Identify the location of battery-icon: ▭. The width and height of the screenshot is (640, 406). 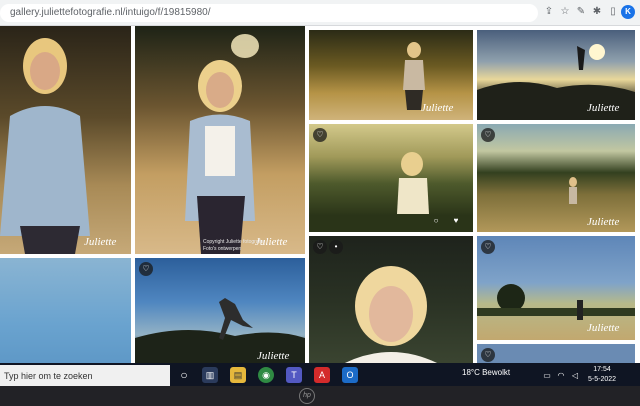
(547, 374).